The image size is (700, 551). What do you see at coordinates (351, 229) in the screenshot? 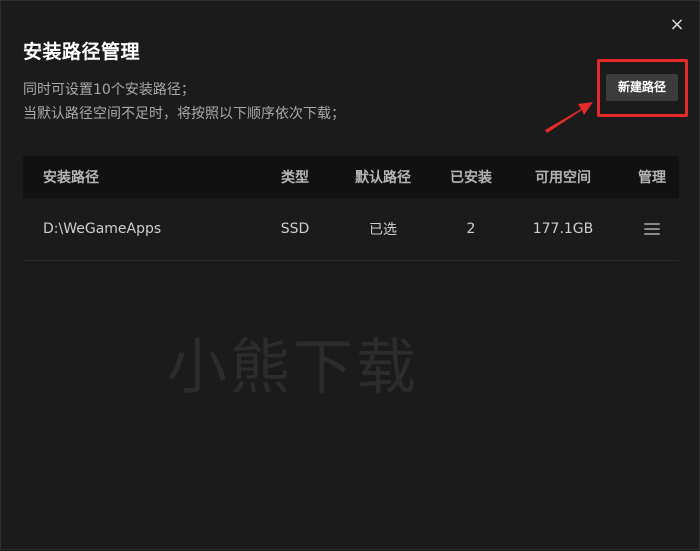
I see `table-row: D:\WeGameApps SSD 已选 2 177.1GB` at bounding box center [351, 229].